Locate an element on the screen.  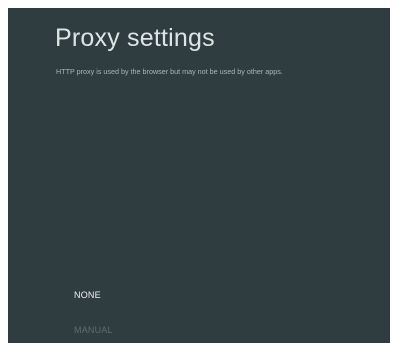
page-title: Proxy settings is located at coordinates (135, 38).